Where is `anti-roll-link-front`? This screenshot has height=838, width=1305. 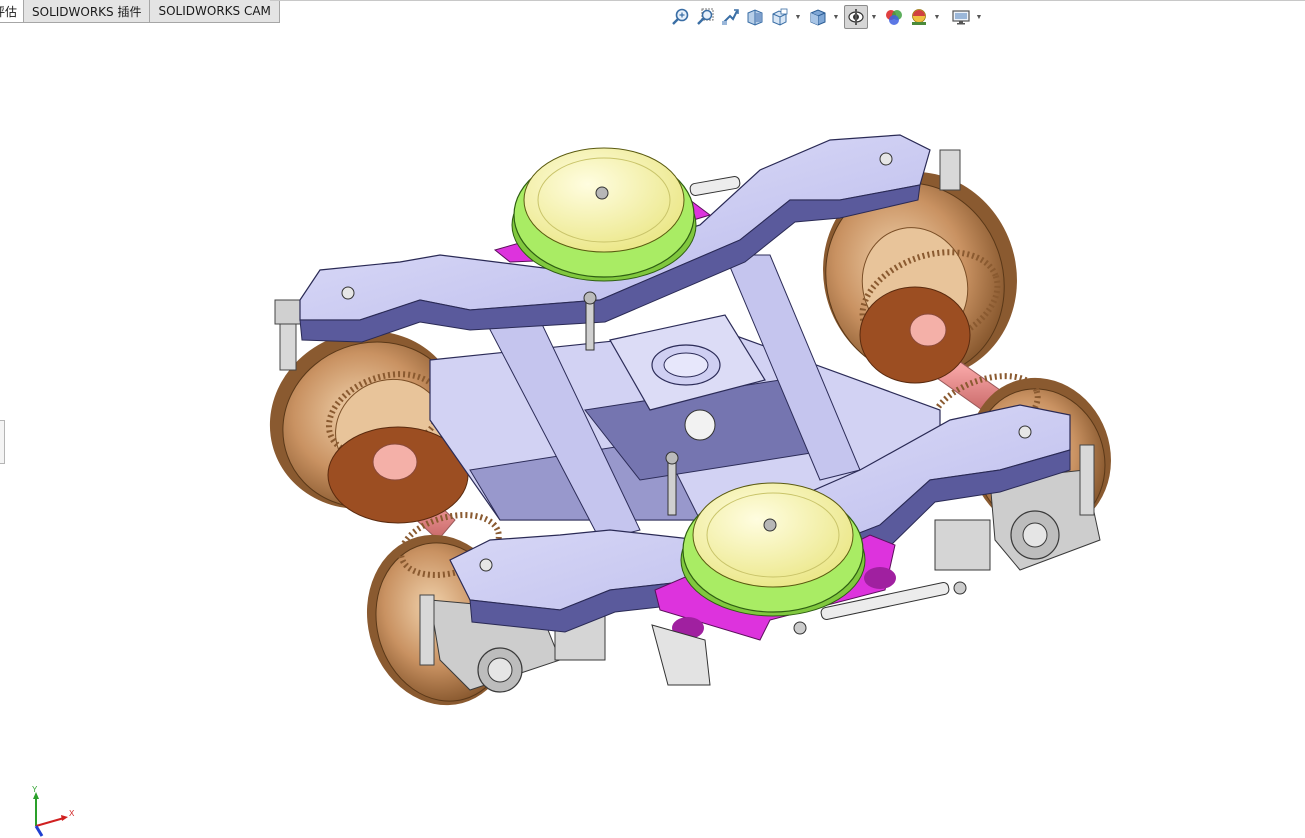
anti-roll-link-front is located at coordinates (672, 483).